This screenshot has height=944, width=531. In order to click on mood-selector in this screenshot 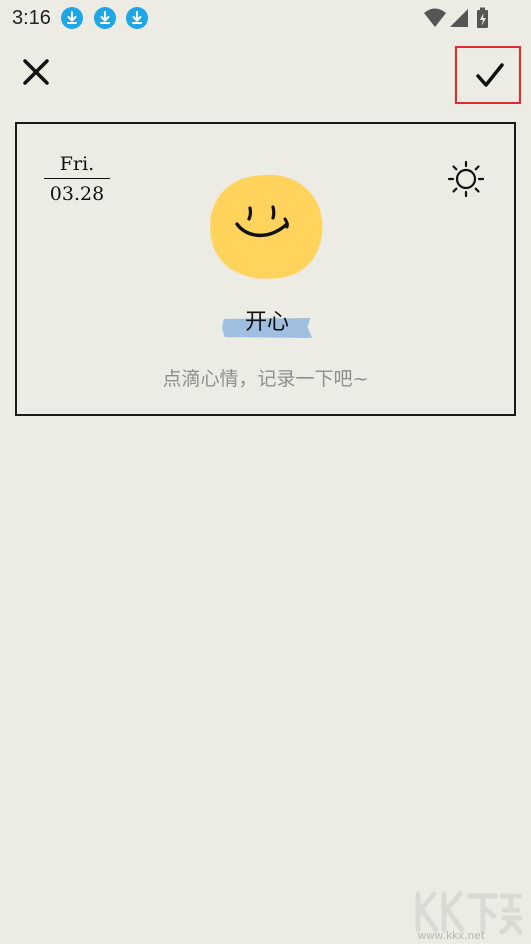, I will do `click(267, 227)`.